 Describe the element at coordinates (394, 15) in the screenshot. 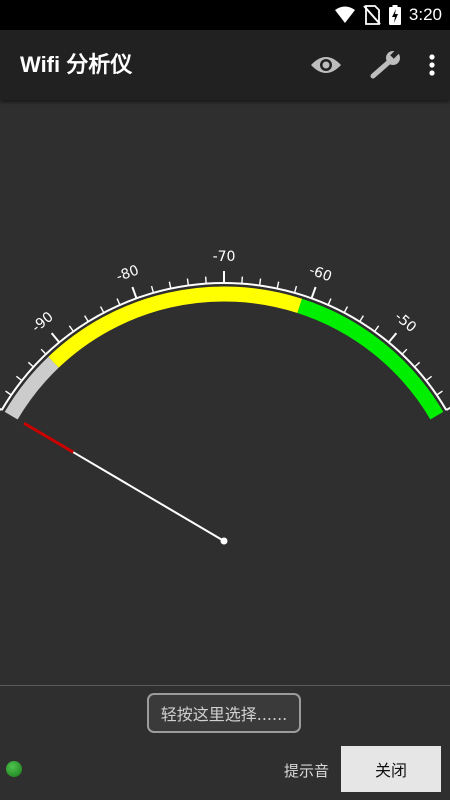

I see `battery-charging-icon` at that location.